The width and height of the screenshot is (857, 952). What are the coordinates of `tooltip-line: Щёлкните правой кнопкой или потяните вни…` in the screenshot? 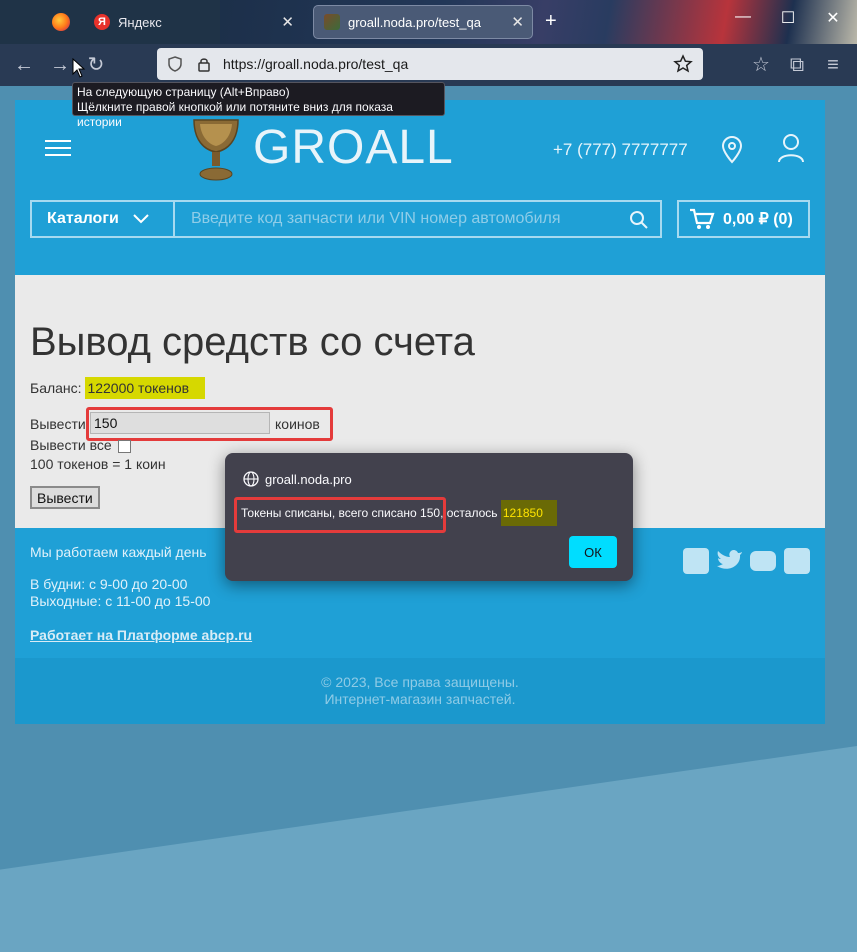 It's located at (235, 114).